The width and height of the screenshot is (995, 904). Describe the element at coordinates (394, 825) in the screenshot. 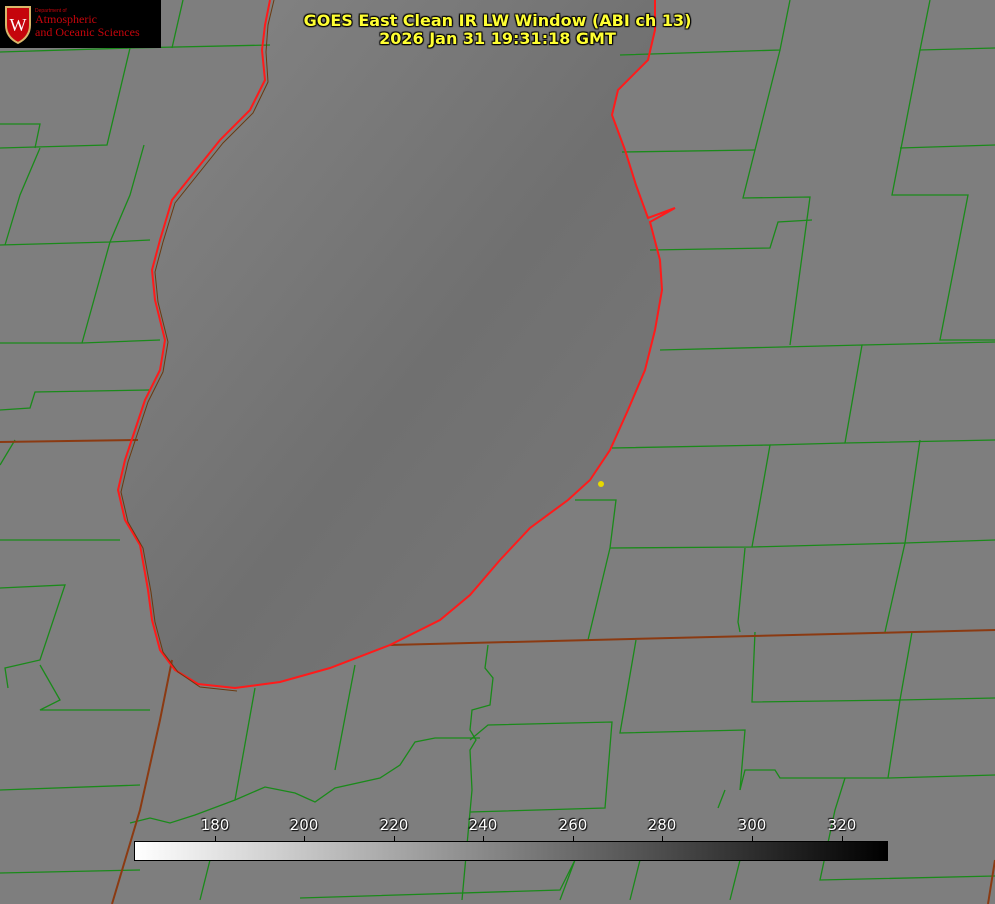

I see `colorbar-tick-label: 220` at that location.